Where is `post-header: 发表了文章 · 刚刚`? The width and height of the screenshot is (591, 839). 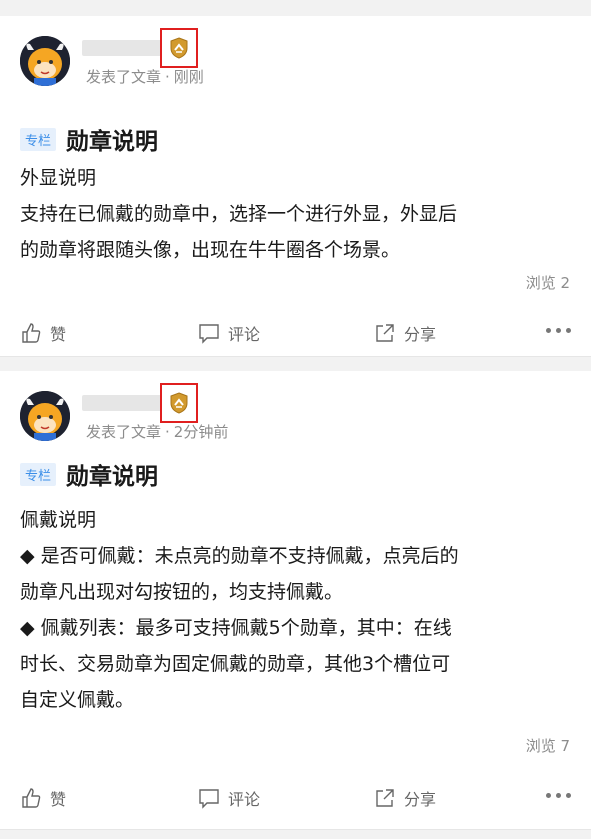 post-header: 发表了文章 · 刚刚 is located at coordinates (295, 59).